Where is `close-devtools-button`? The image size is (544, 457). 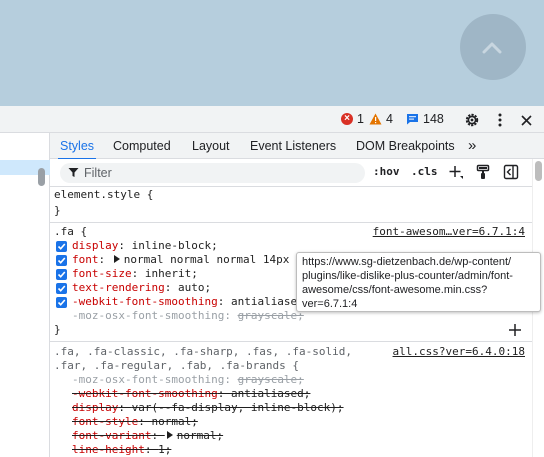 close-devtools-button is located at coordinates (526, 120).